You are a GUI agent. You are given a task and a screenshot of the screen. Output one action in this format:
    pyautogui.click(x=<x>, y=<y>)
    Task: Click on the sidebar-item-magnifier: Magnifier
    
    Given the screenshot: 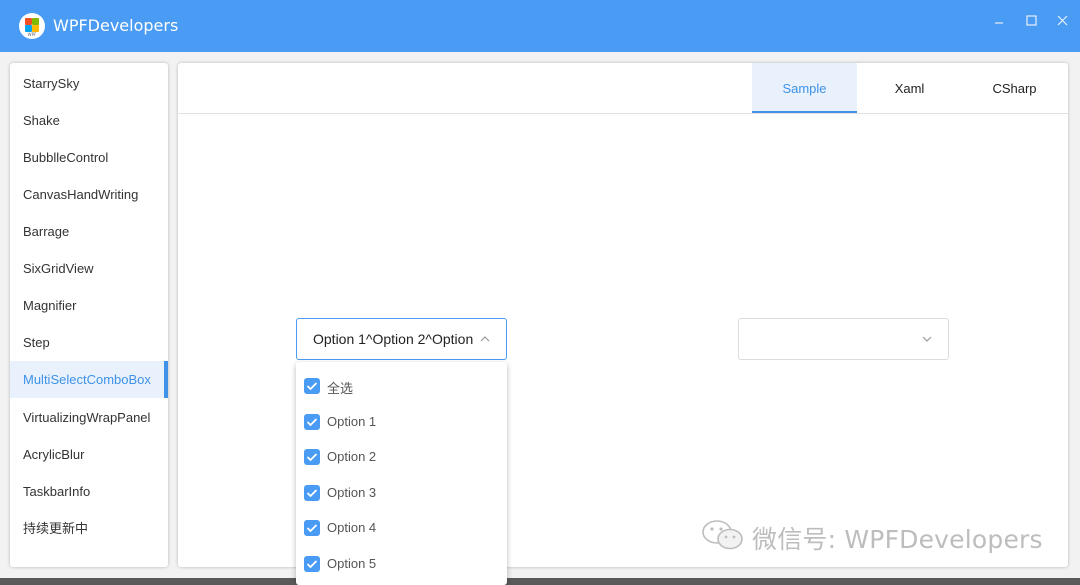 What is the action you would take?
    pyautogui.click(x=89, y=305)
    